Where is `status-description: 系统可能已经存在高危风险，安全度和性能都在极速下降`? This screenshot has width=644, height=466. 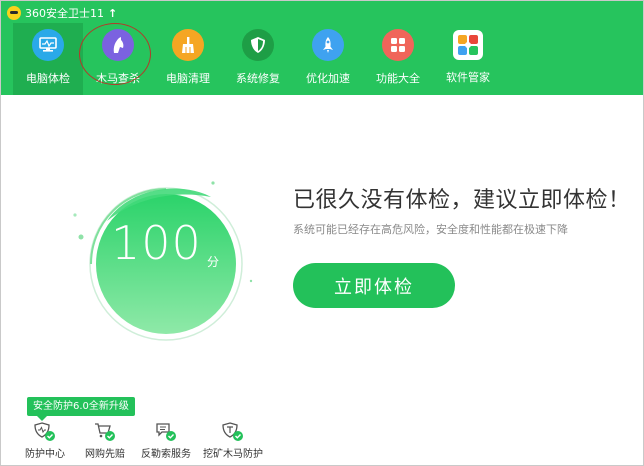
status-description: 系统可能已经存在高危风险，安全度和性能都在极速下降 is located at coordinates (430, 229).